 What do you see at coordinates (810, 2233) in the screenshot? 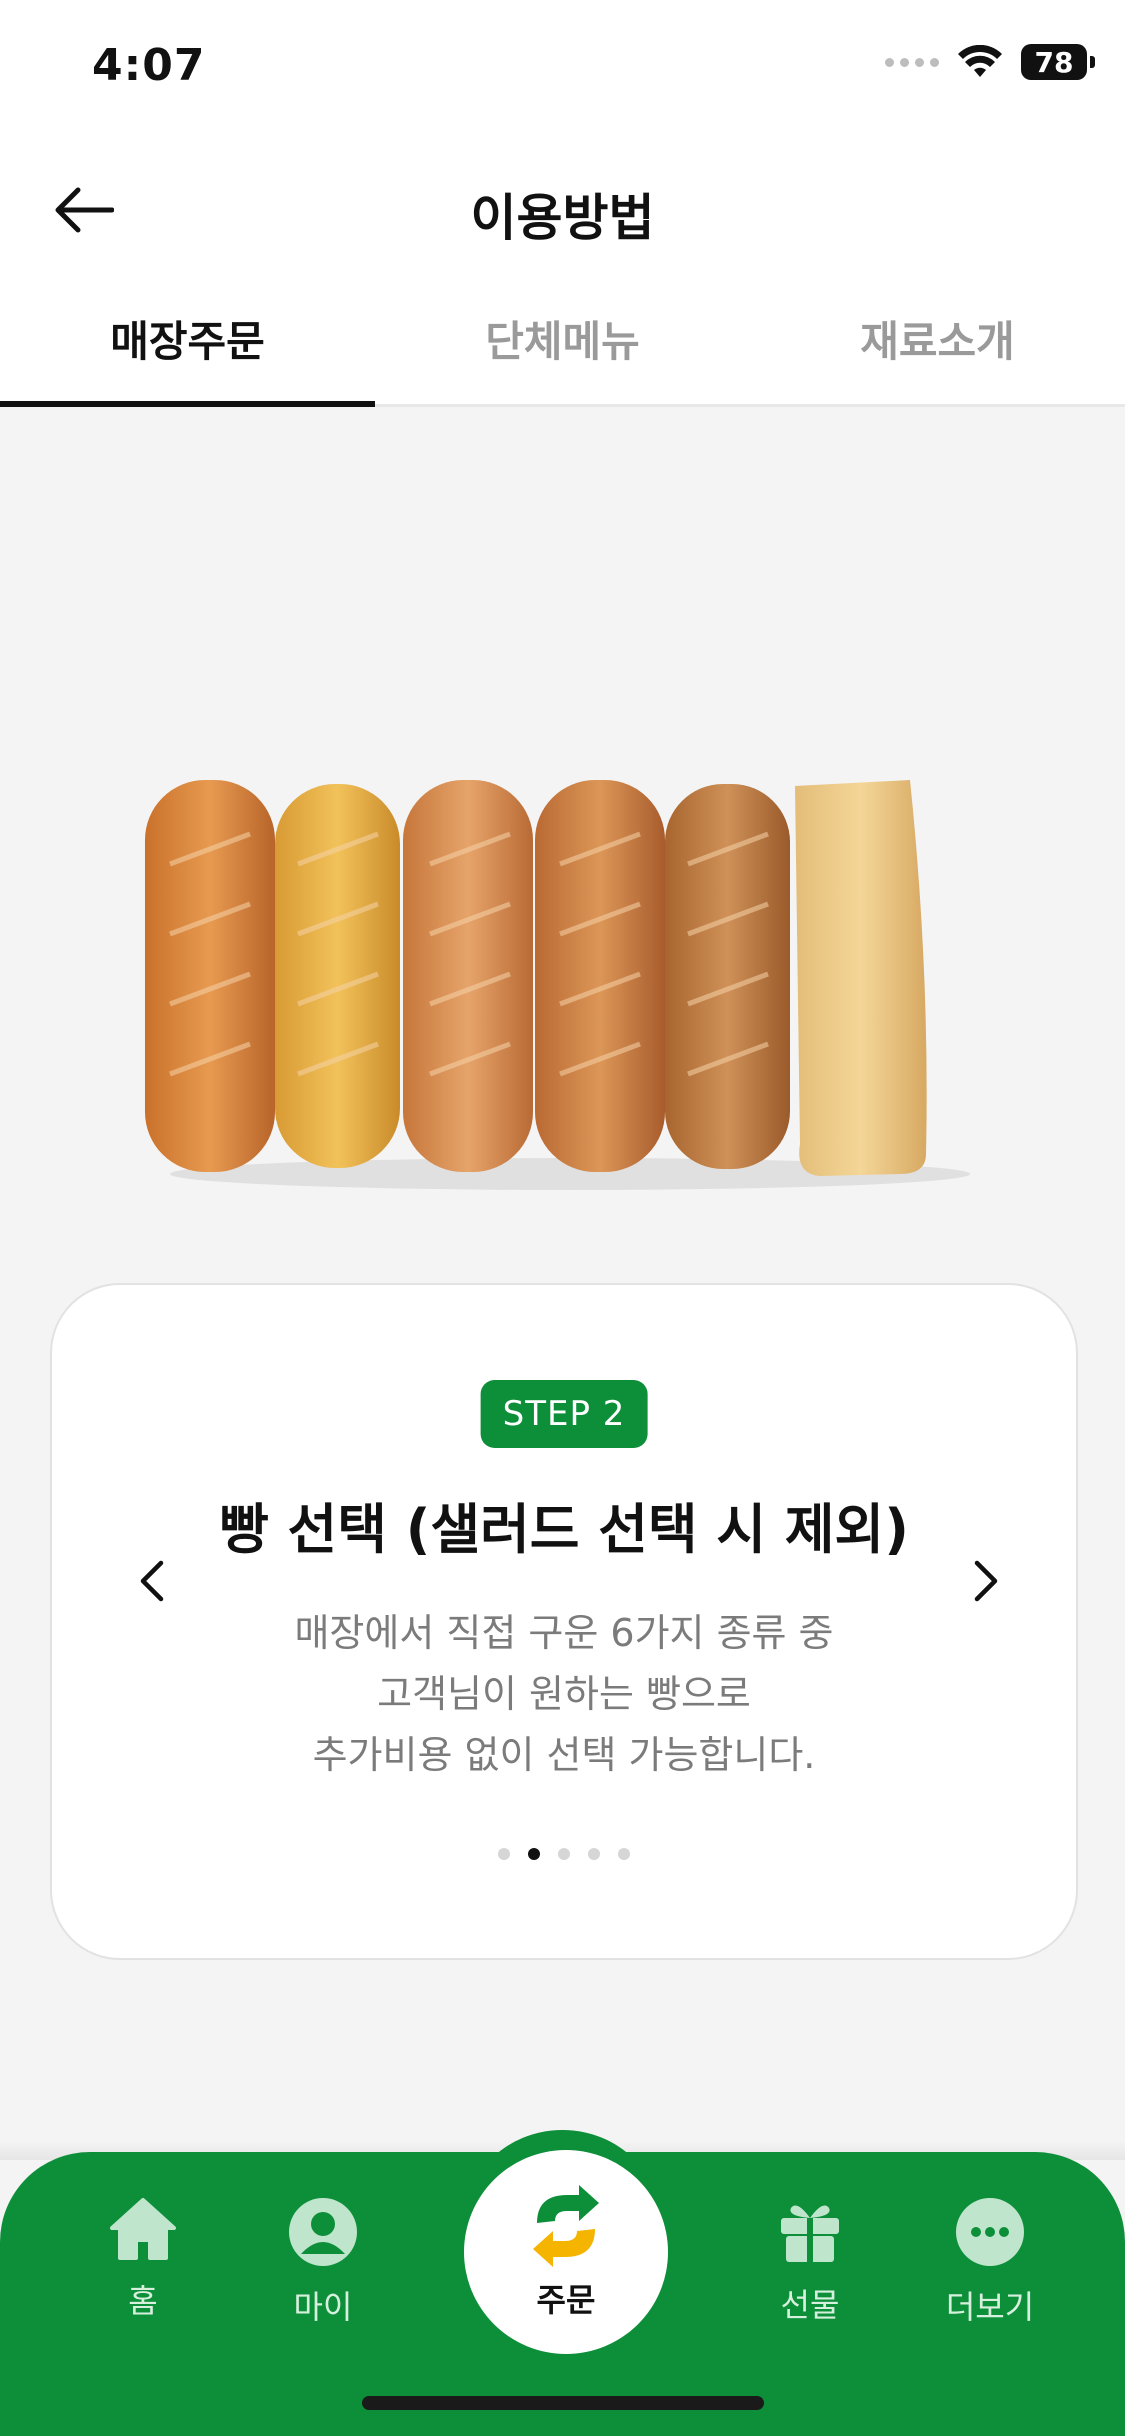
I see `gift-icon` at bounding box center [810, 2233].